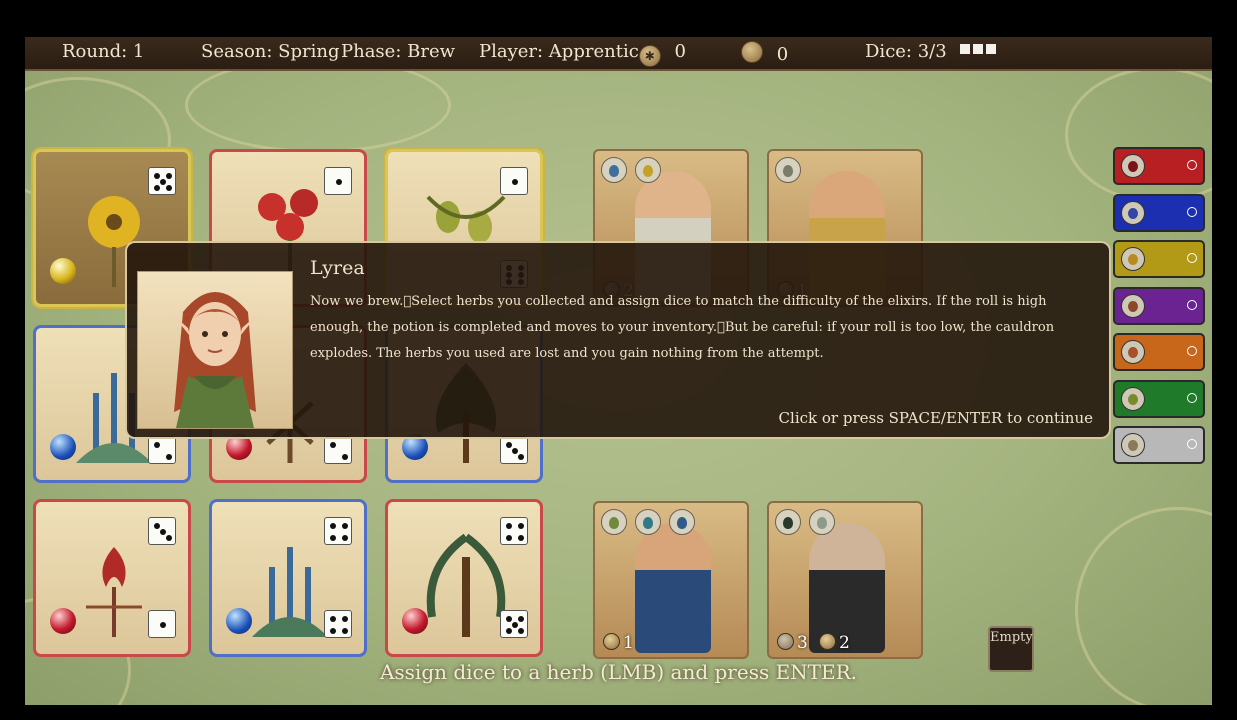  I want to click on speaker-name: Lyrea, so click(337, 268).